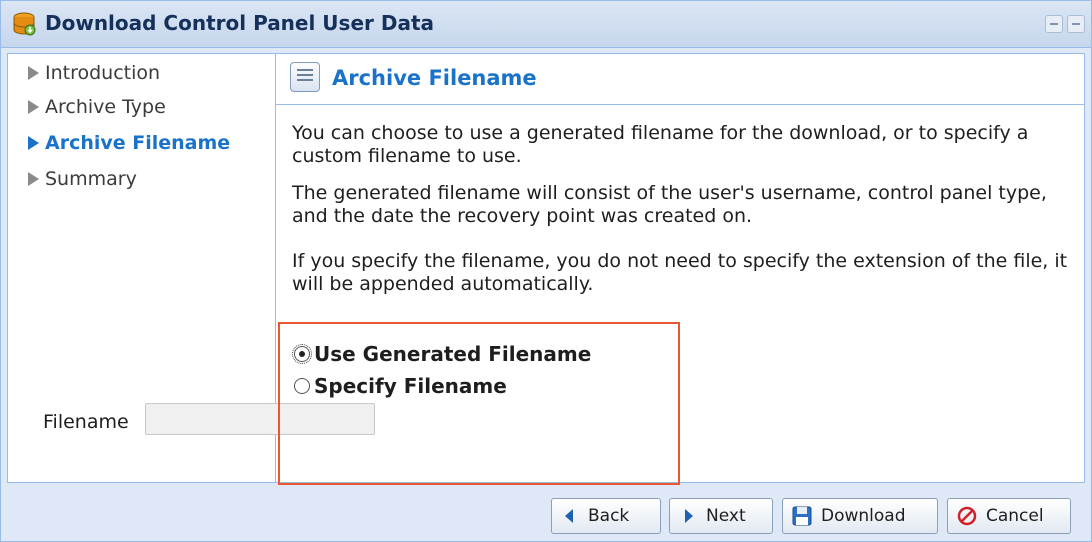 The height and width of the screenshot is (542, 1092). What do you see at coordinates (967, 516) in the screenshot?
I see `cancel-icon` at bounding box center [967, 516].